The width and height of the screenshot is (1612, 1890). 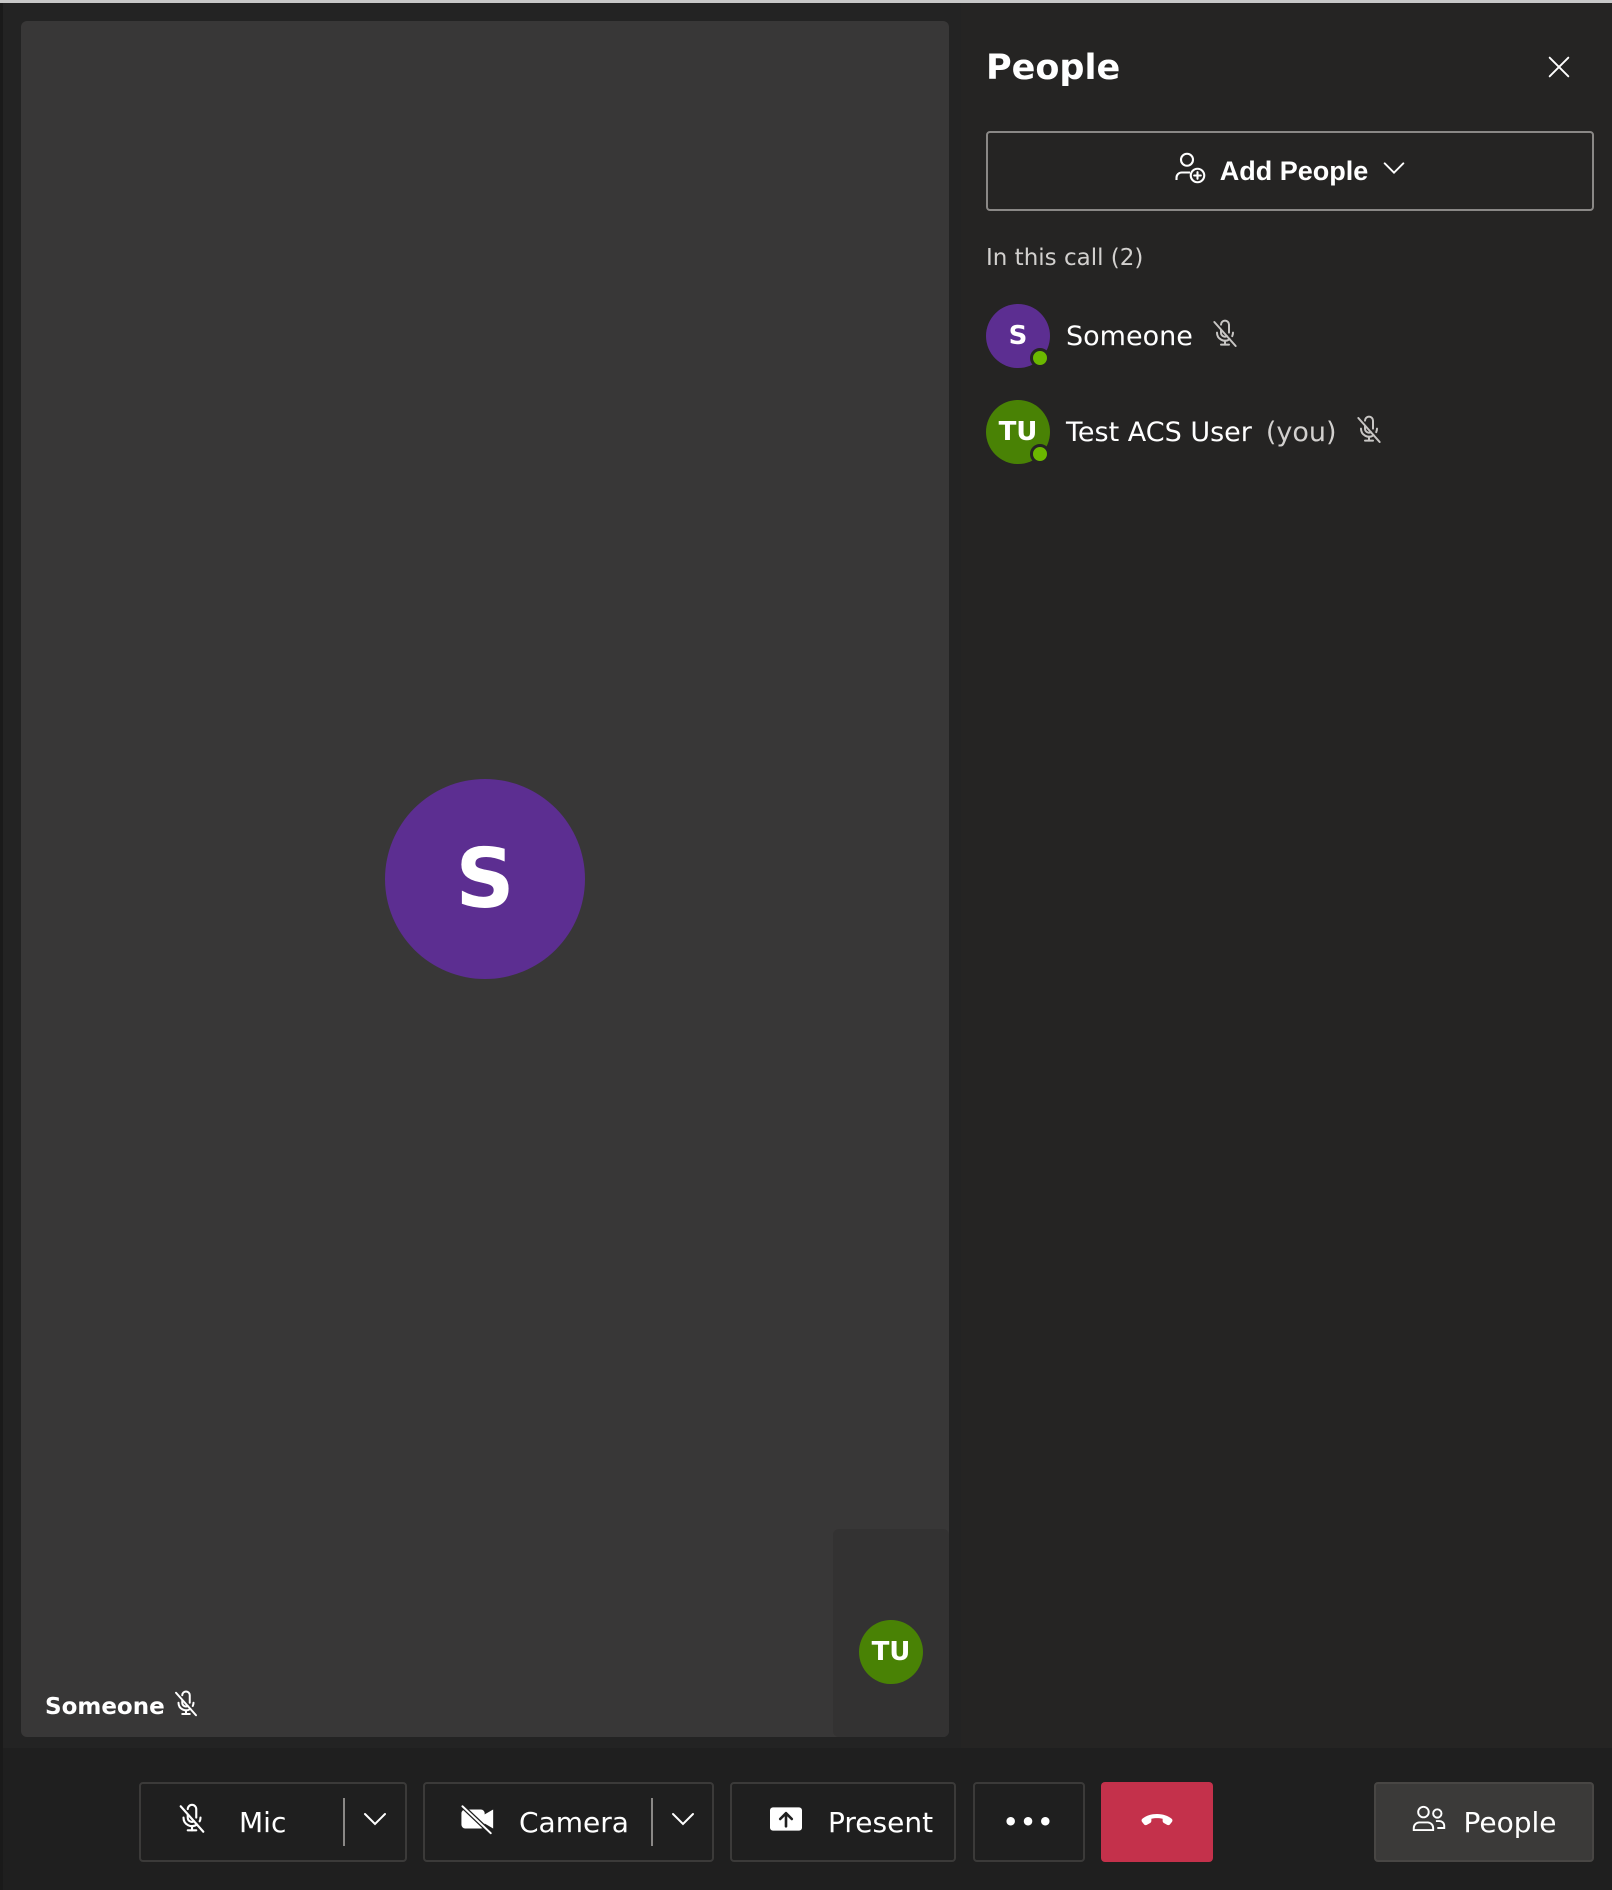 I want to click on panel-title: People, so click(x=1053, y=68).